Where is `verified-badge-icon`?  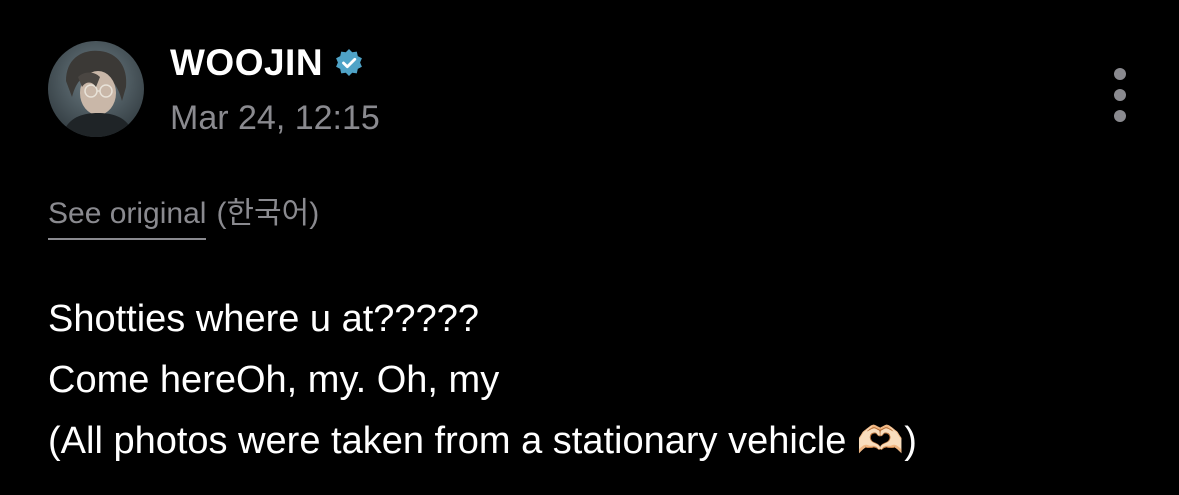
verified-badge-icon is located at coordinates (349, 63).